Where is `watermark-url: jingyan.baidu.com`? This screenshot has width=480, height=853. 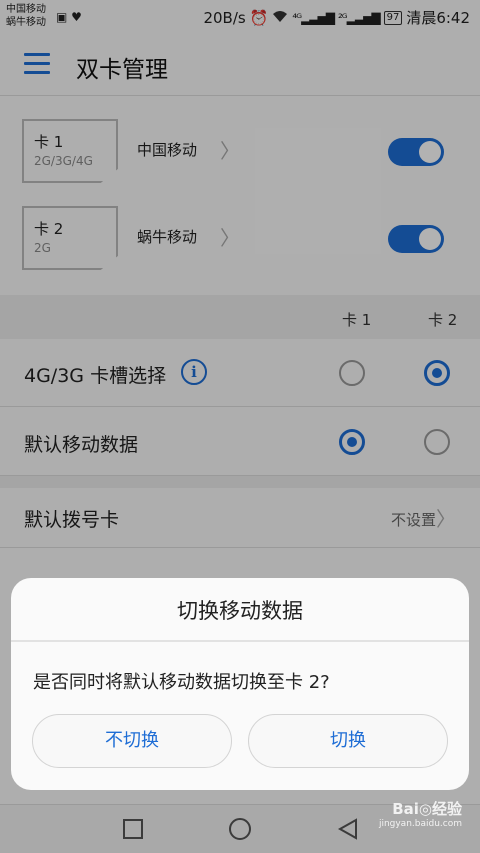
watermark-url: jingyan.baidu.com is located at coordinates (420, 824).